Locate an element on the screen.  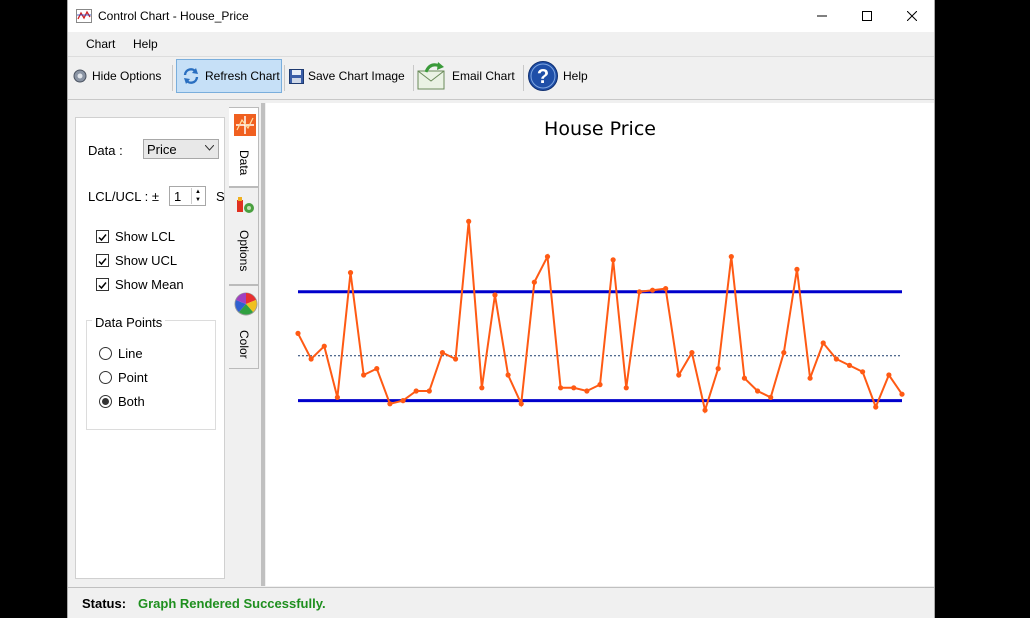
spin-down-icon: ▼ is located at coordinates (198, 200).